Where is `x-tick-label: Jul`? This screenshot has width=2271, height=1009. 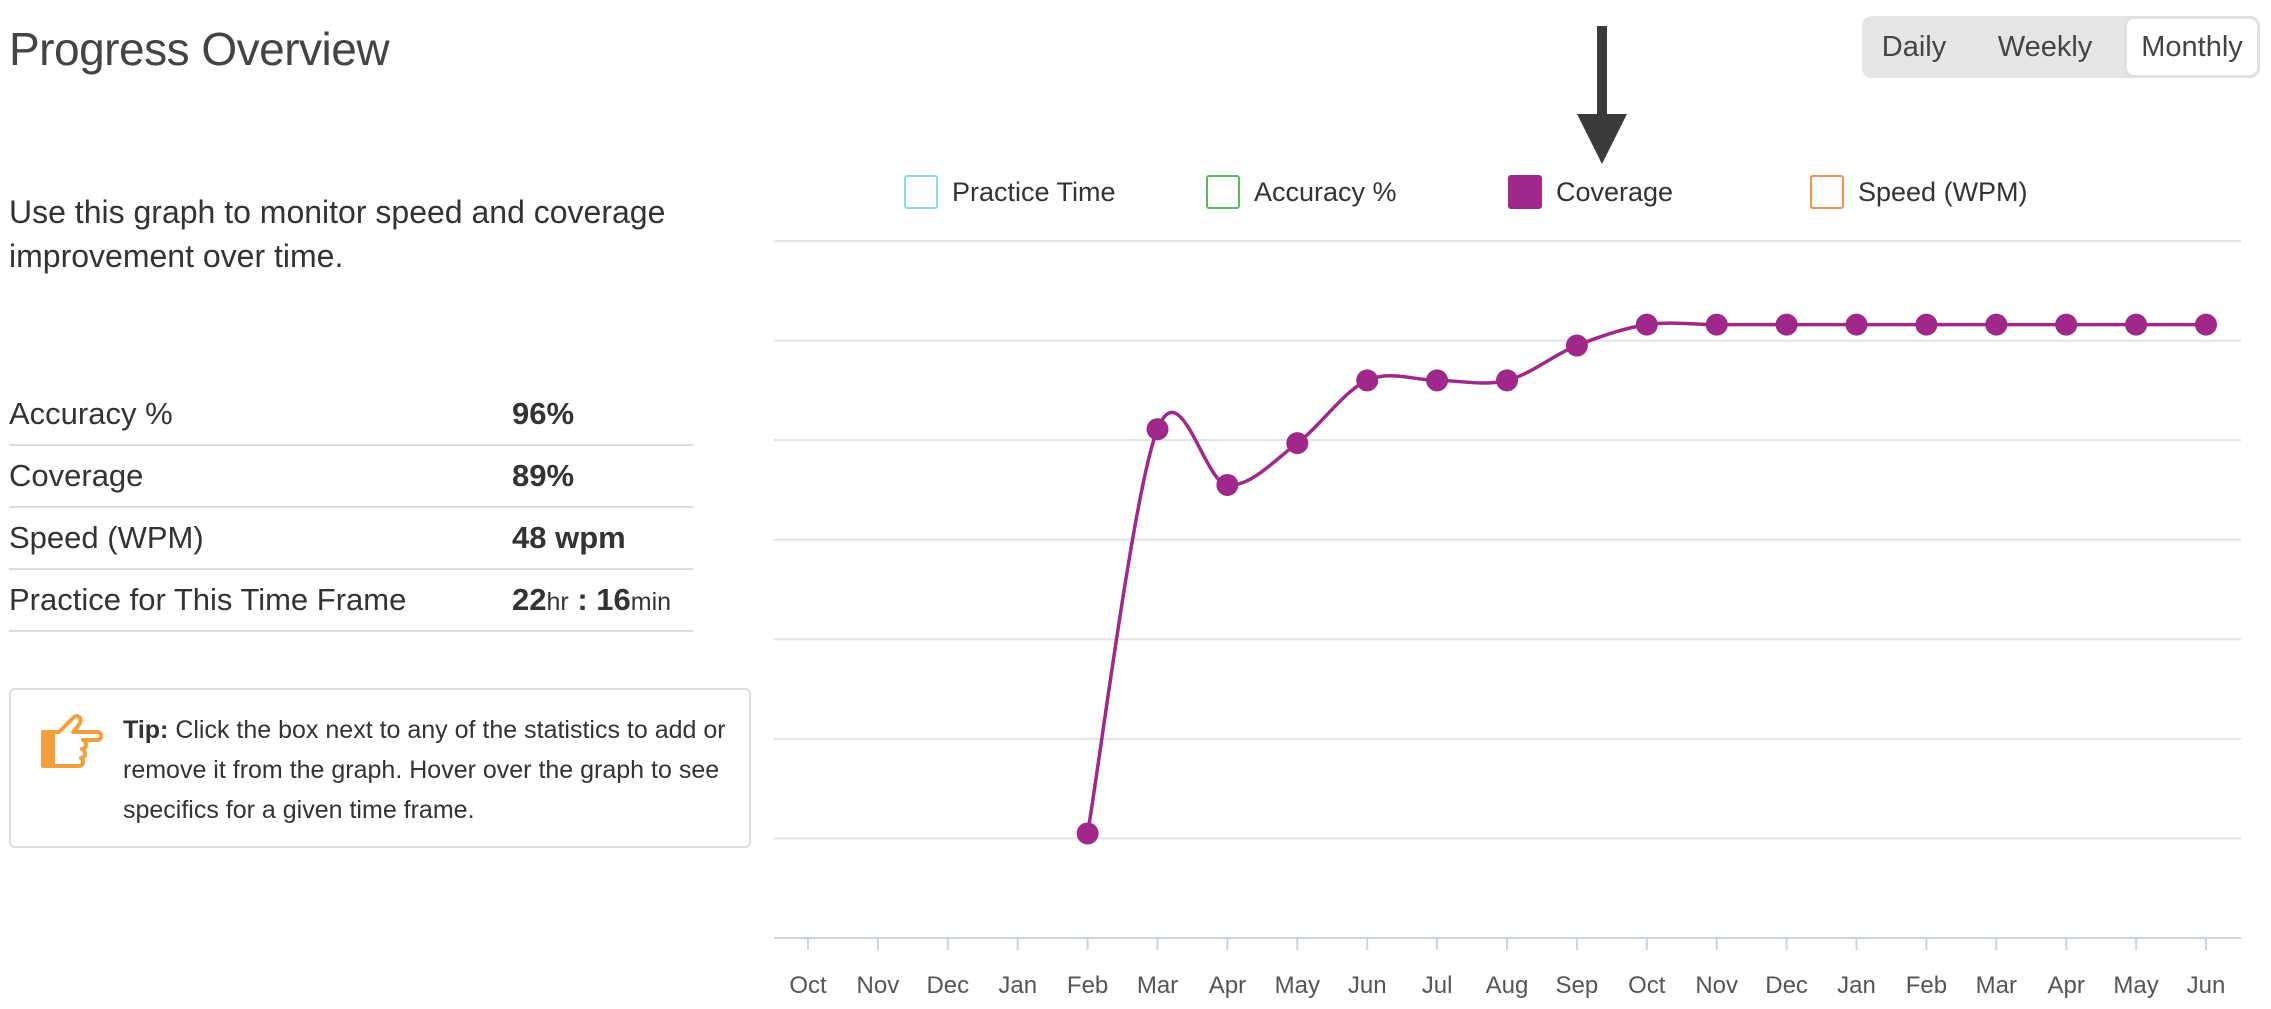 x-tick-label: Jul is located at coordinates (1437, 985).